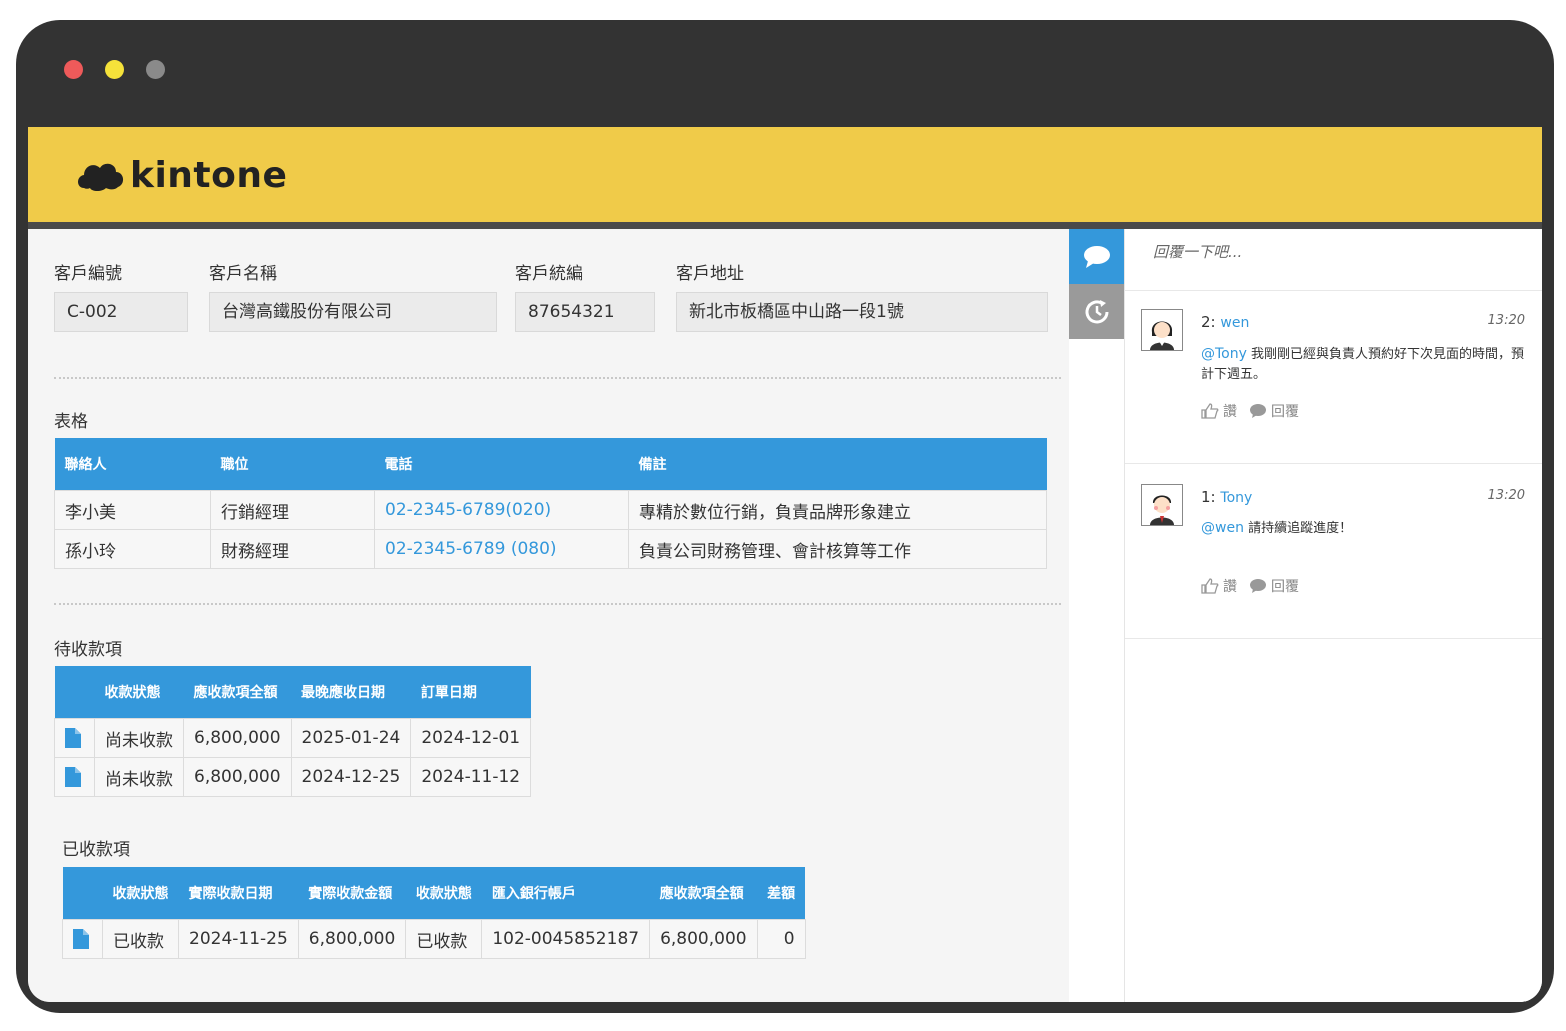  What do you see at coordinates (1234, 323) in the screenshot?
I see `comment-author-link: wen` at bounding box center [1234, 323].